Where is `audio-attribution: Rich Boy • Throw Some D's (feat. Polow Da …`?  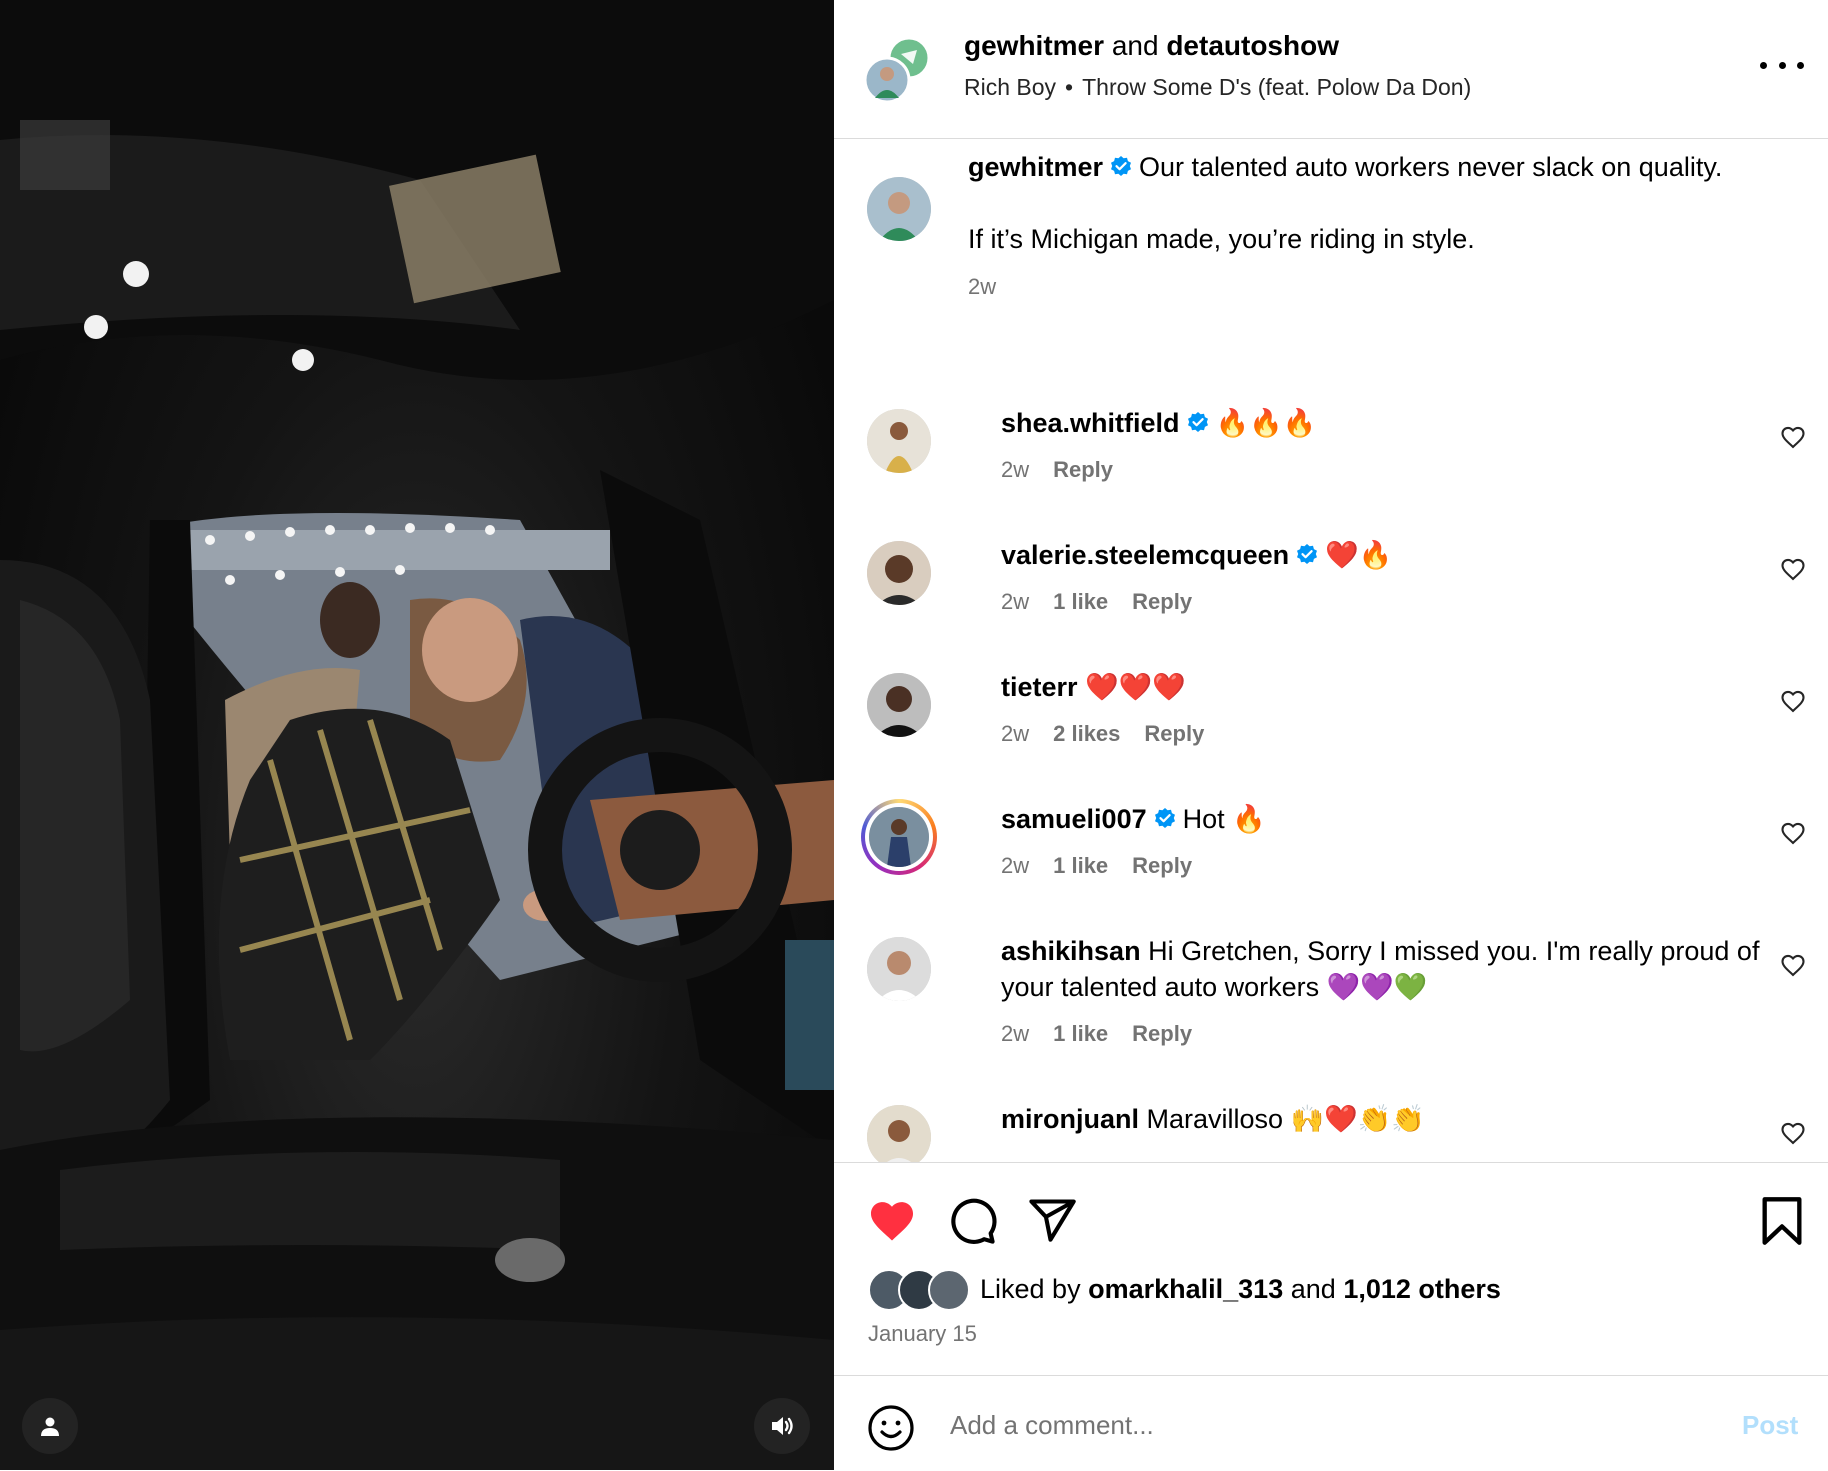 audio-attribution: Rich Boy • Throw Some D's (feat. Polow Da … is located at coordinates (1217, 87).